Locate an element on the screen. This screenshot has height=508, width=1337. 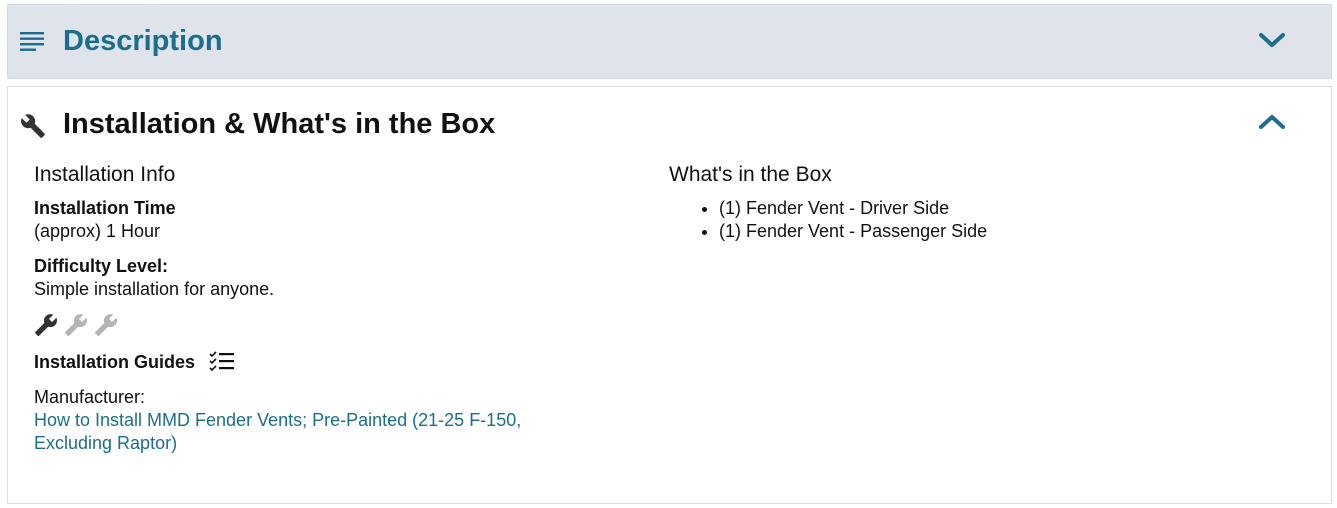
list-item: (1) Fender Vent - Driver Side is located at coordinates (994, 208).